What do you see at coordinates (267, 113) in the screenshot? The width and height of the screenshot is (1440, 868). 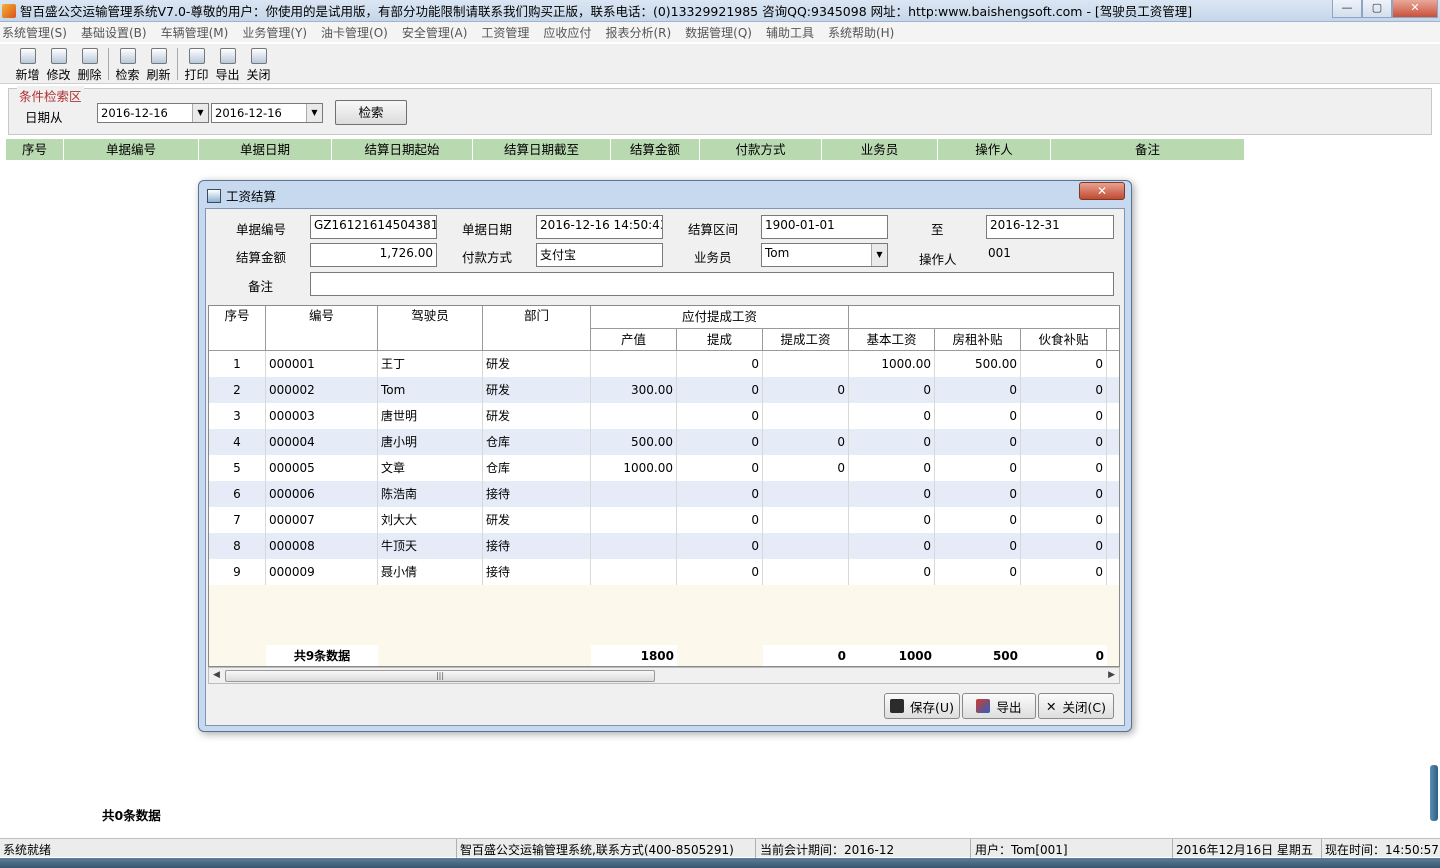 I see `date-to-picker: 2016-12-16 ▼` at bounding box center [267, 113].